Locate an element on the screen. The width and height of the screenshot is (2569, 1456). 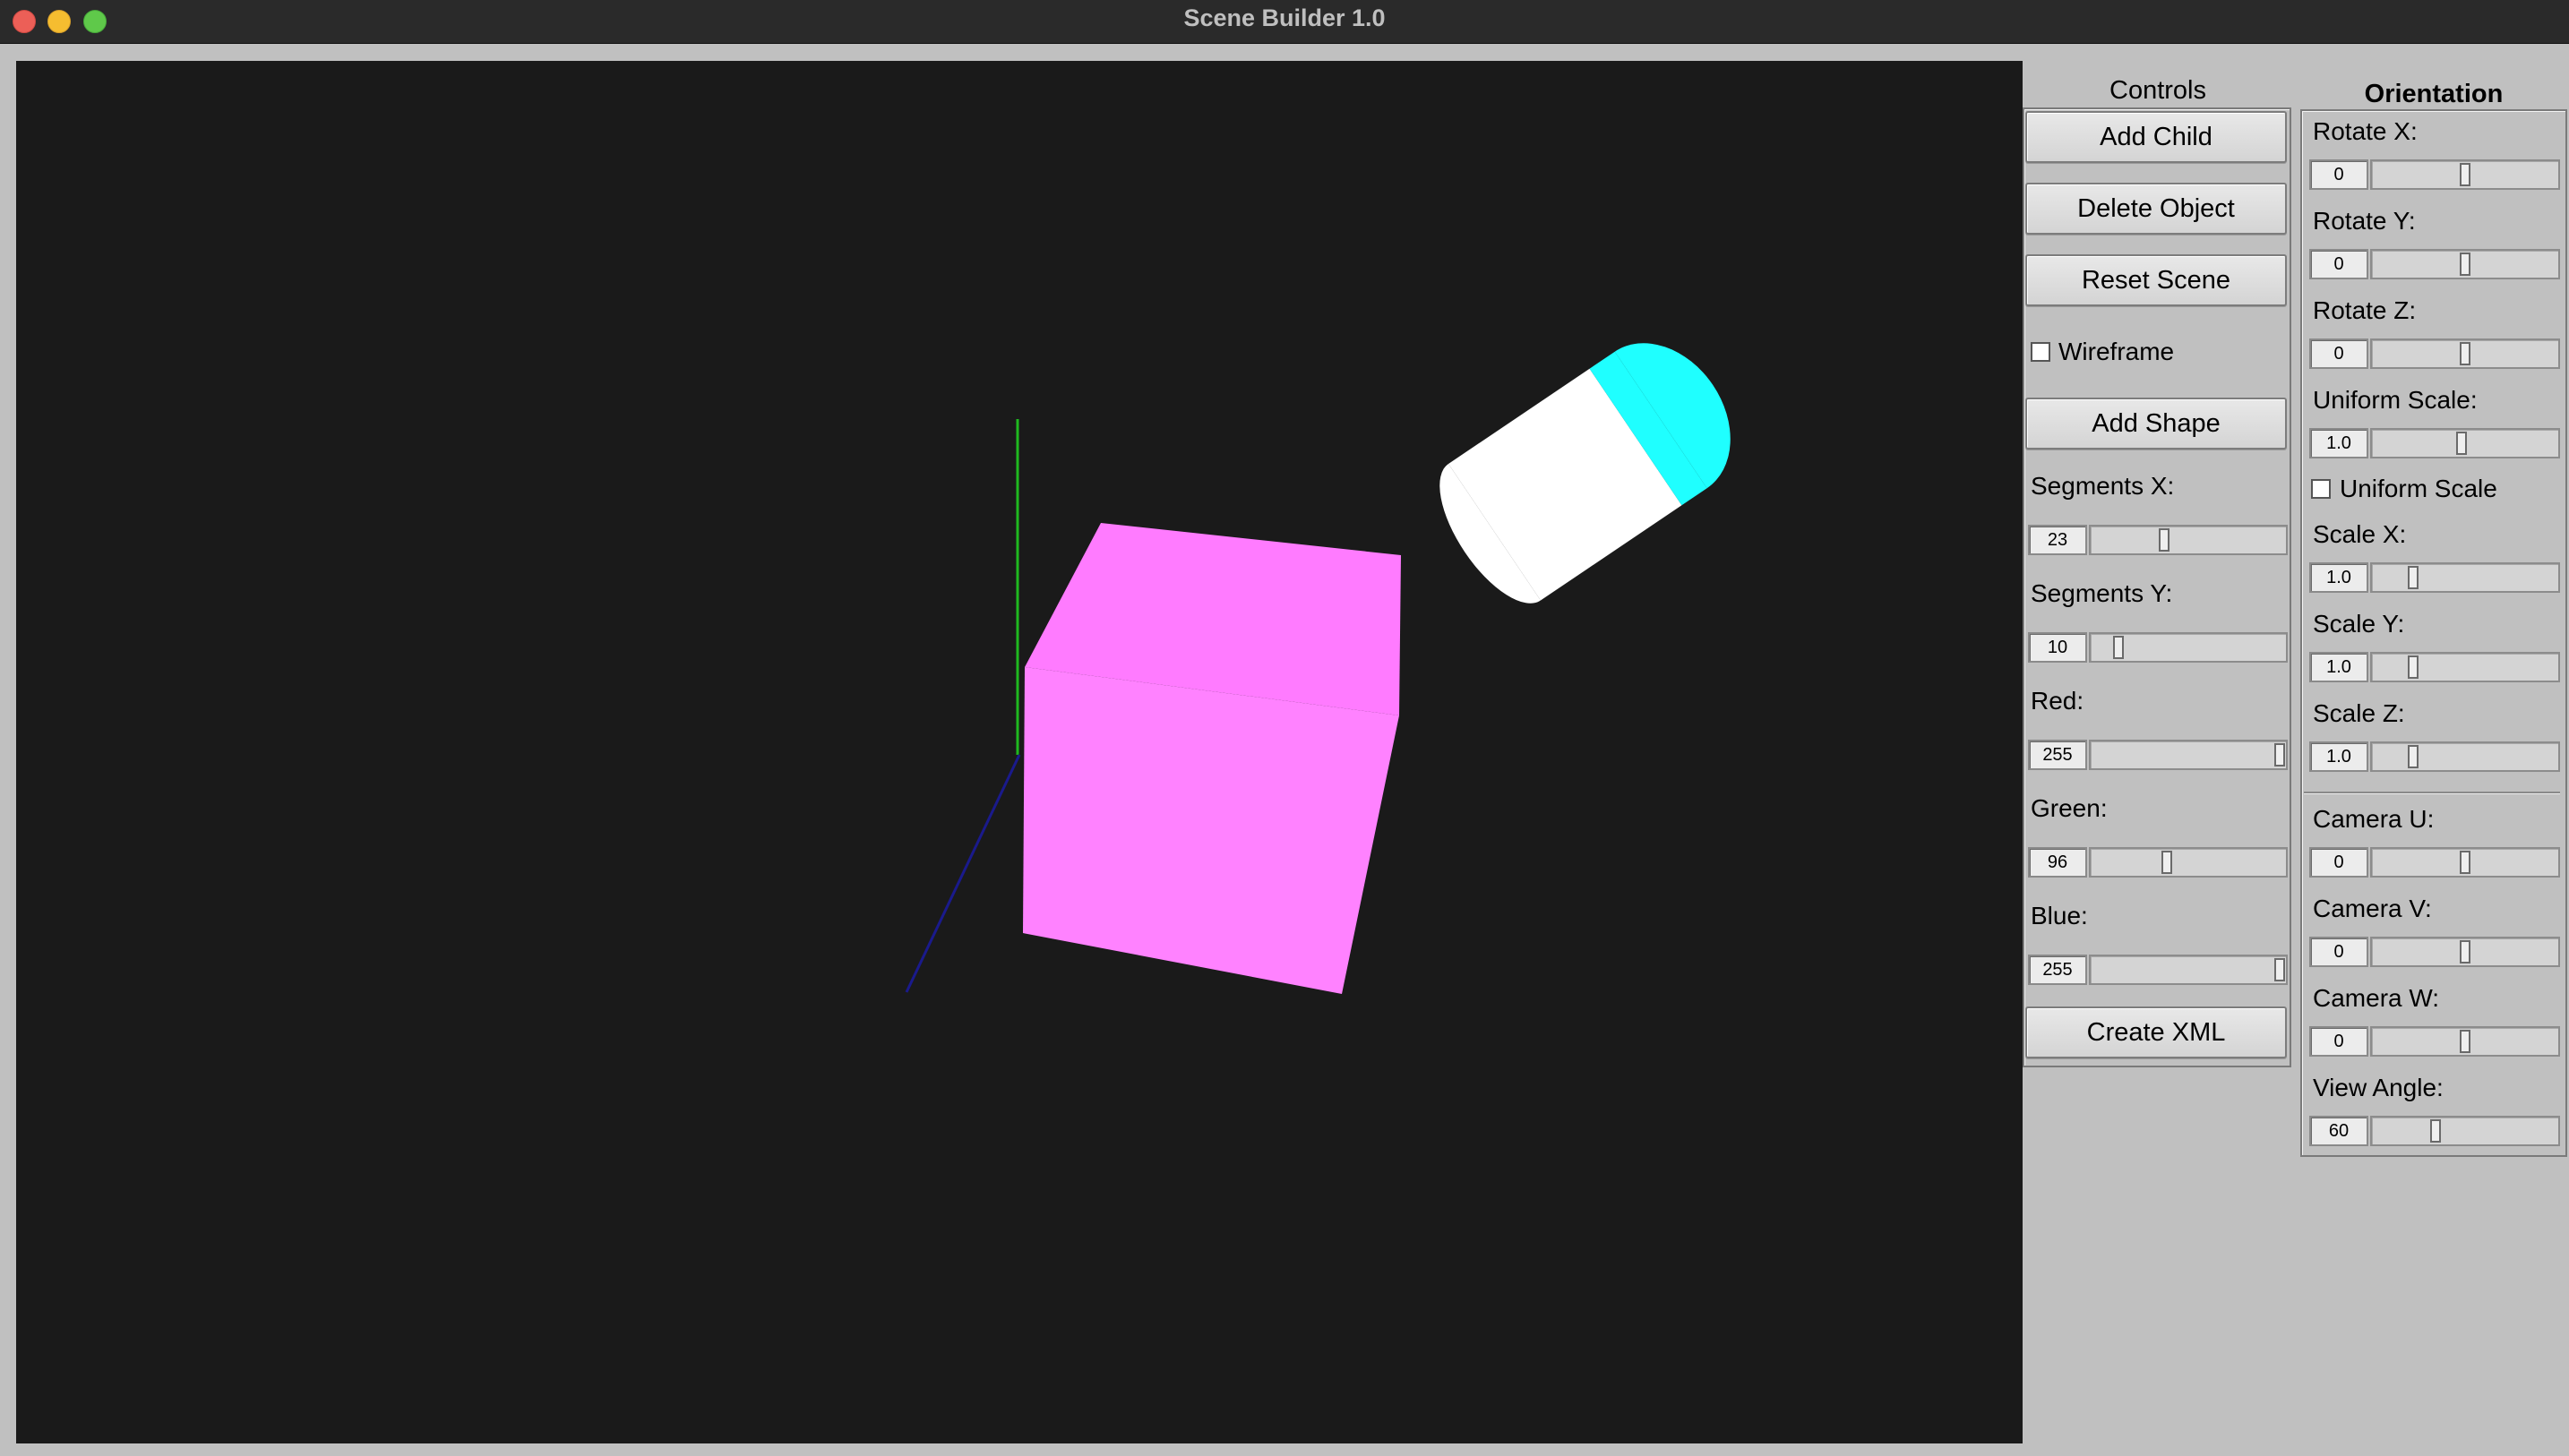
uniform-scale-label: Uniform Scale: is located at coordinates (2395, 400).